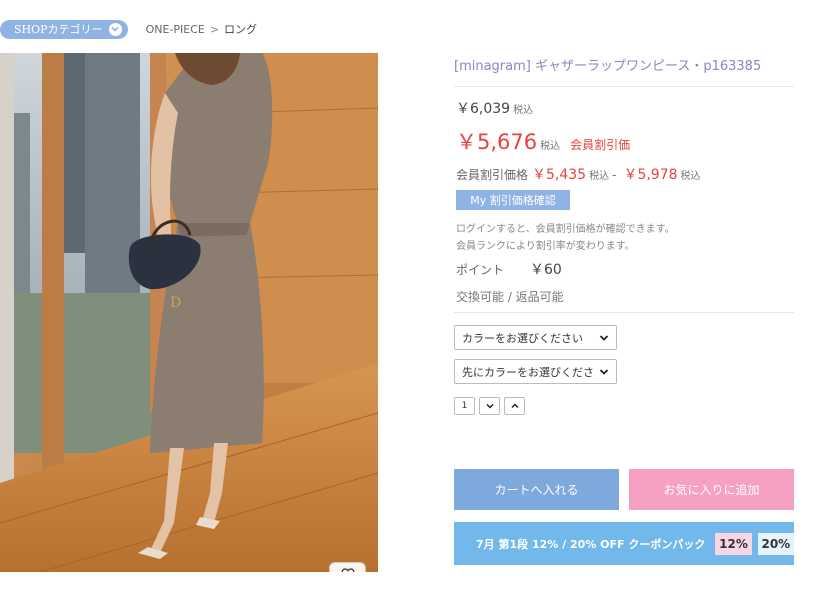 The image size is (816, 600). Describe the element at coordinates (483, 109) in the screenshot. I see `original-price-value: ￥6,039` at that location.